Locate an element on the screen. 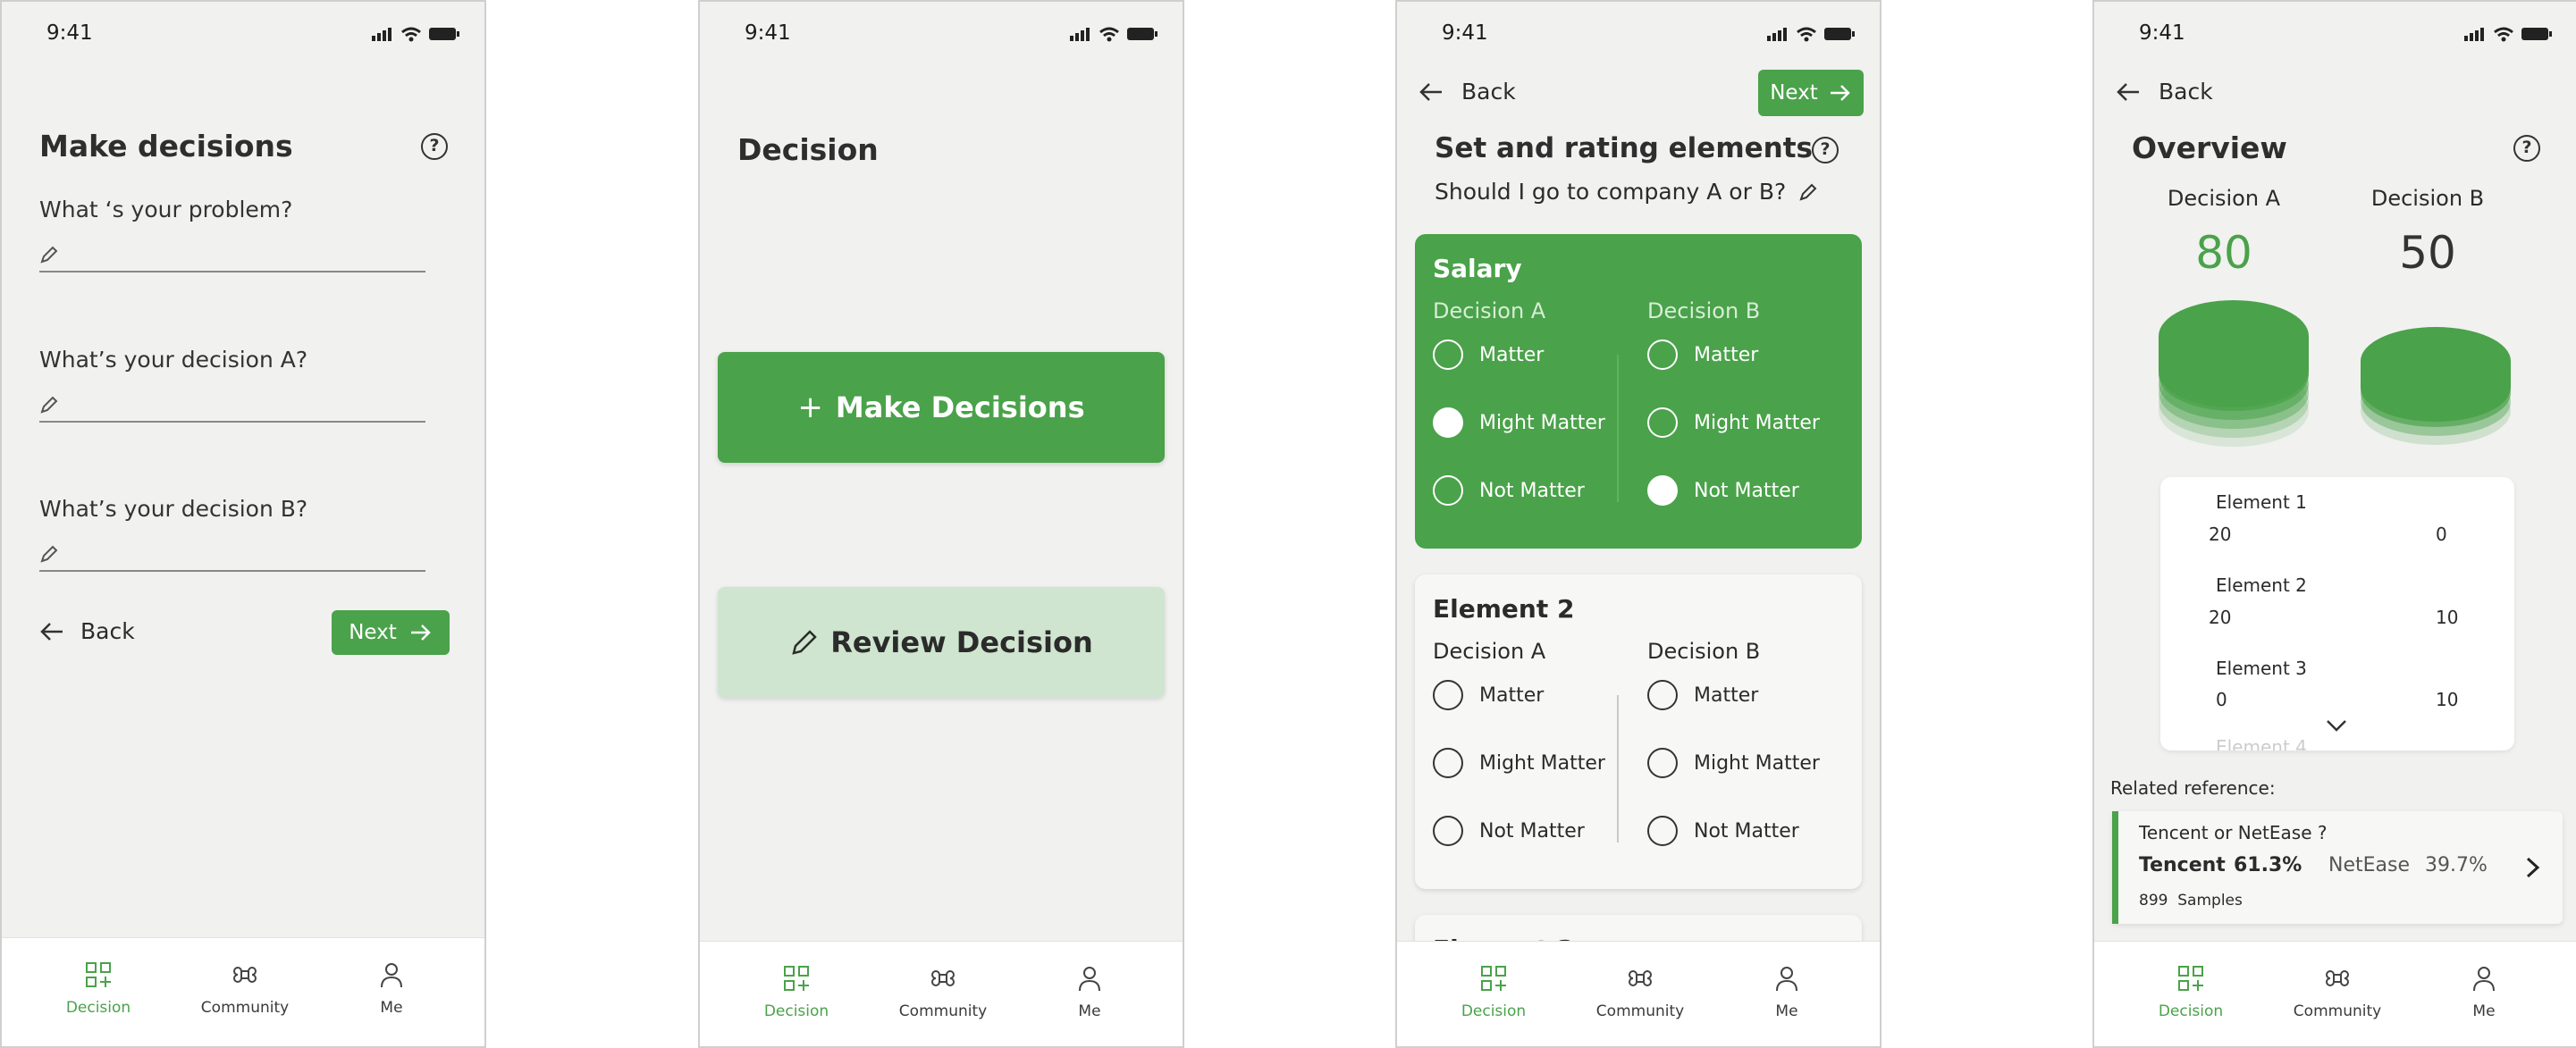 Image resolution: width=2576 pixels, height=1048 pixels. reference-samples: 899 Samples is located at coordinates (2191, 901).